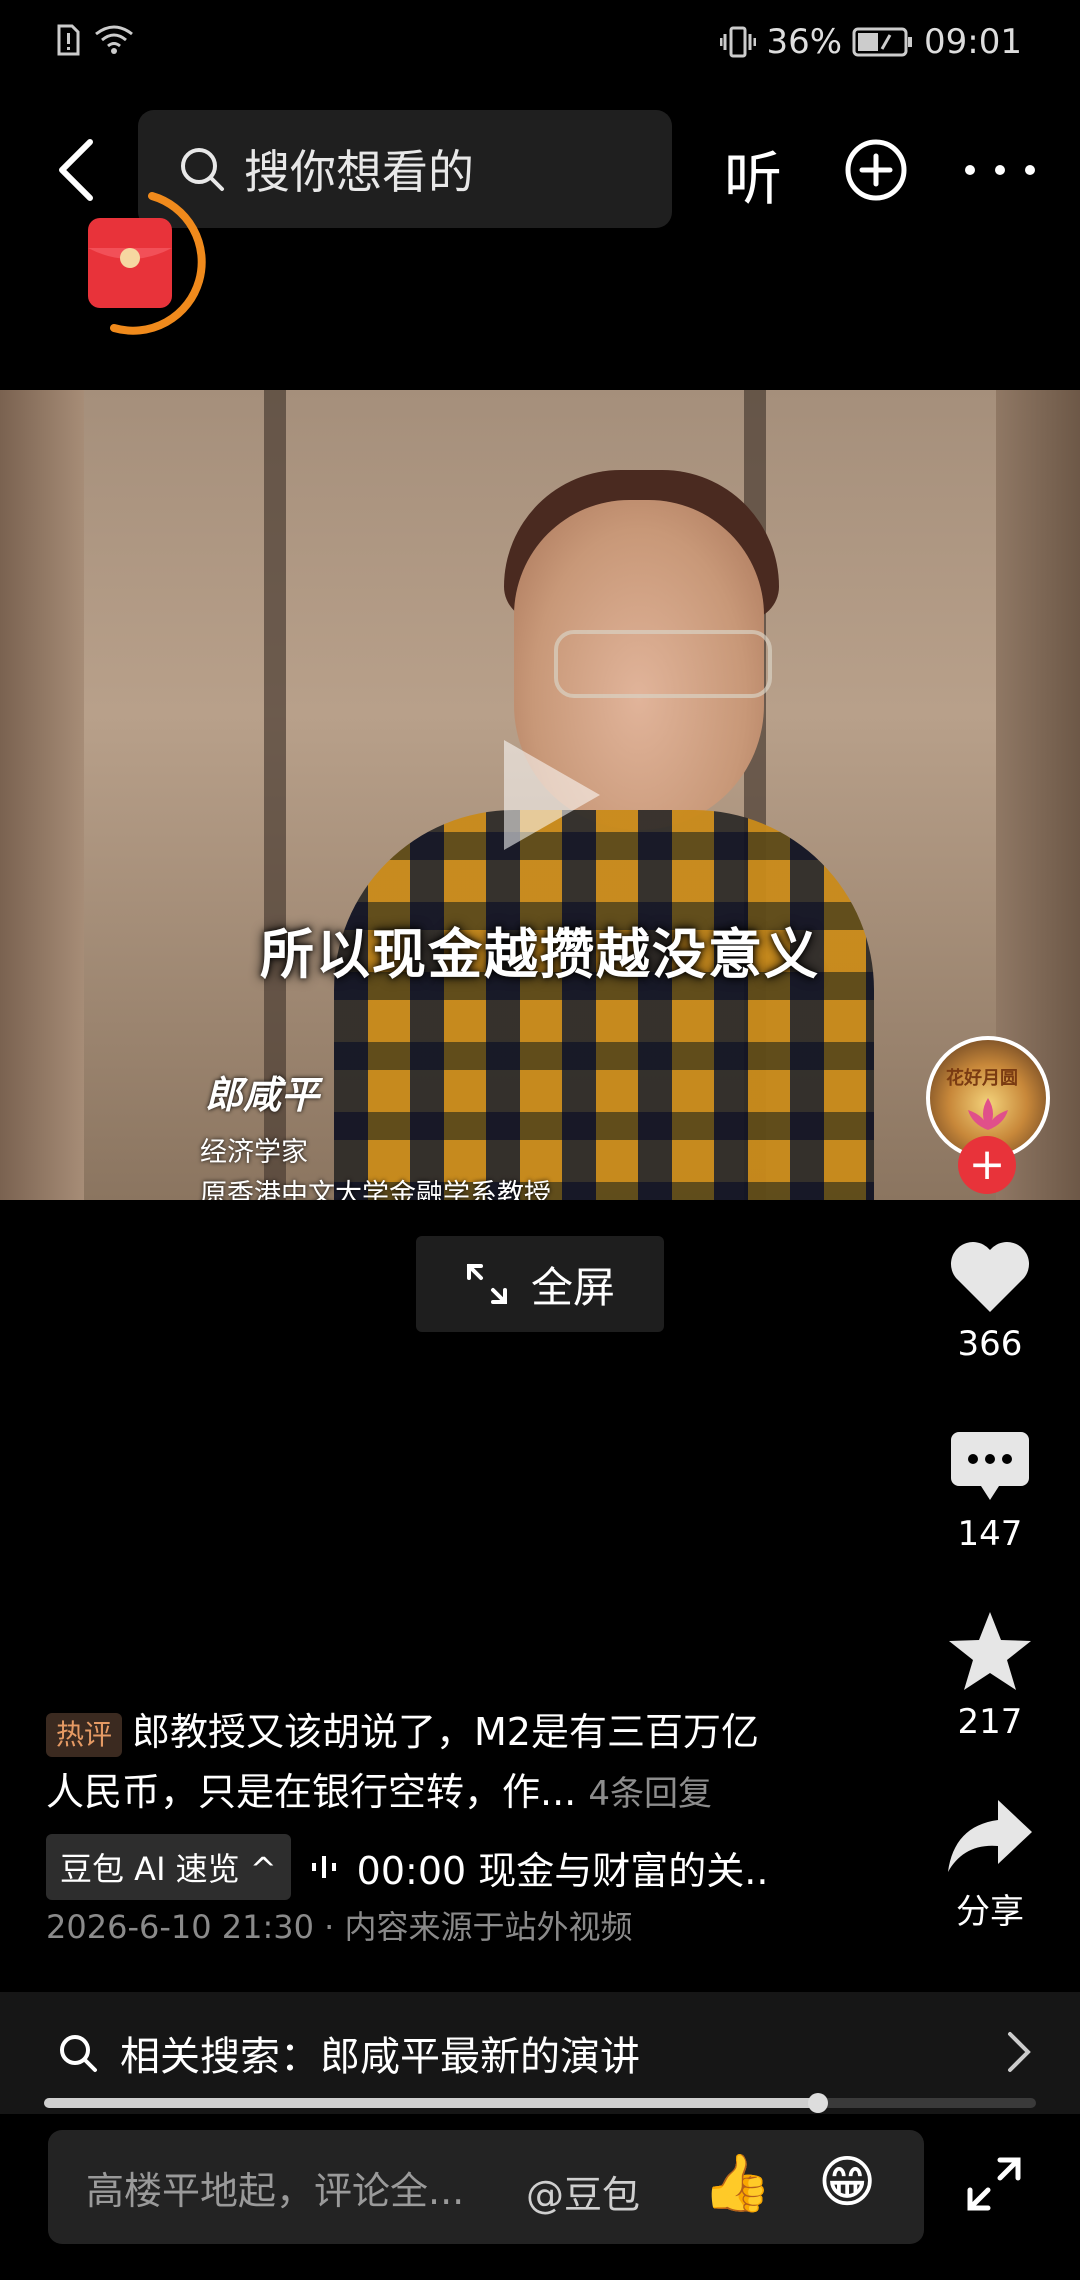 Image resolution: width=1080 pixels, height=2280 pixels. What do you see at coordinates (84, 1734) in the screenshot?
I see `hot-comment-tag: 热评` at bounding box center [84, 1734].